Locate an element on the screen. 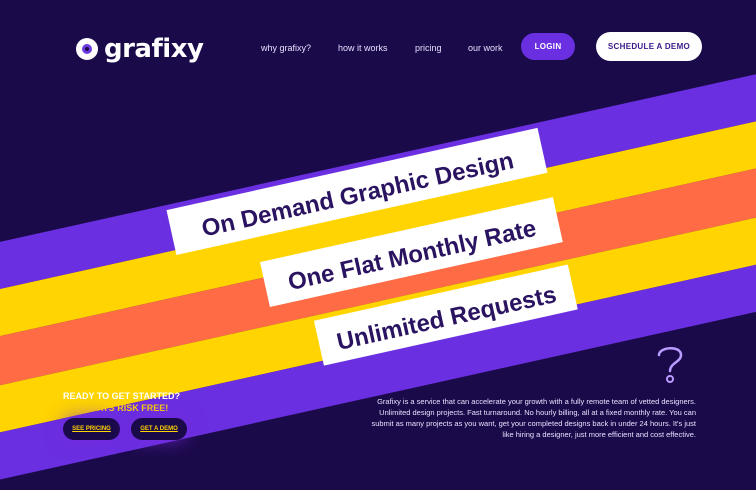 The height and width of the screenshot is (490, 756). nav-our-work: our work is located at coordinates (485, 48).